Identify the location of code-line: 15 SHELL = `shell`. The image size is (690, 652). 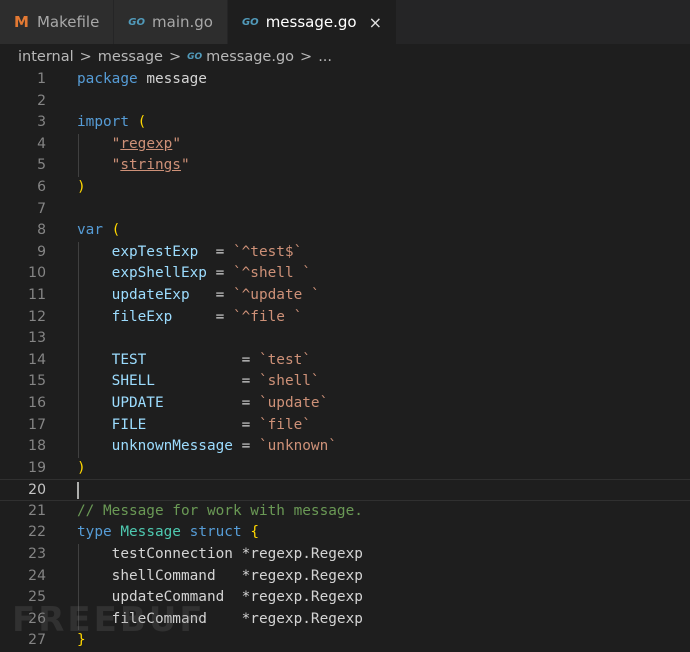
(345, 382).